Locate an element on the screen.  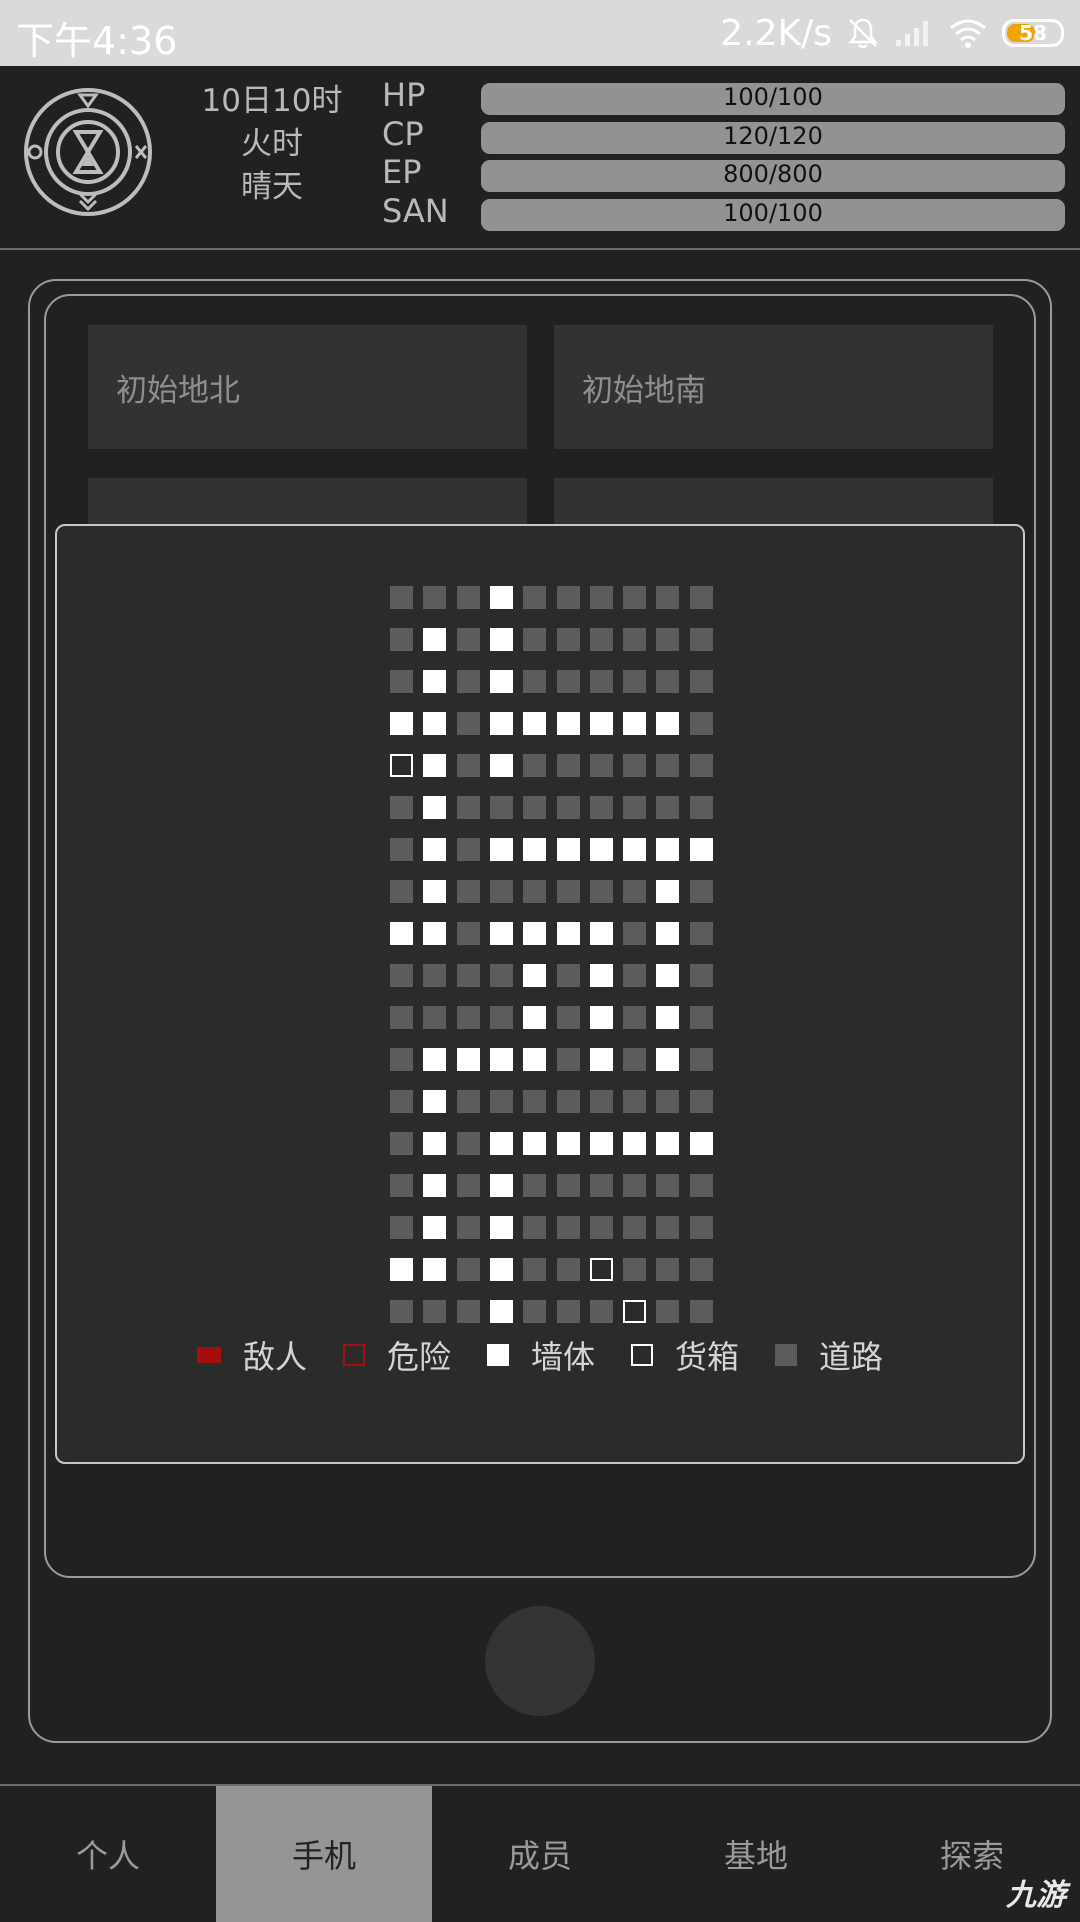
location-button-south: 初始地南 is located at coordinates (773, 387).